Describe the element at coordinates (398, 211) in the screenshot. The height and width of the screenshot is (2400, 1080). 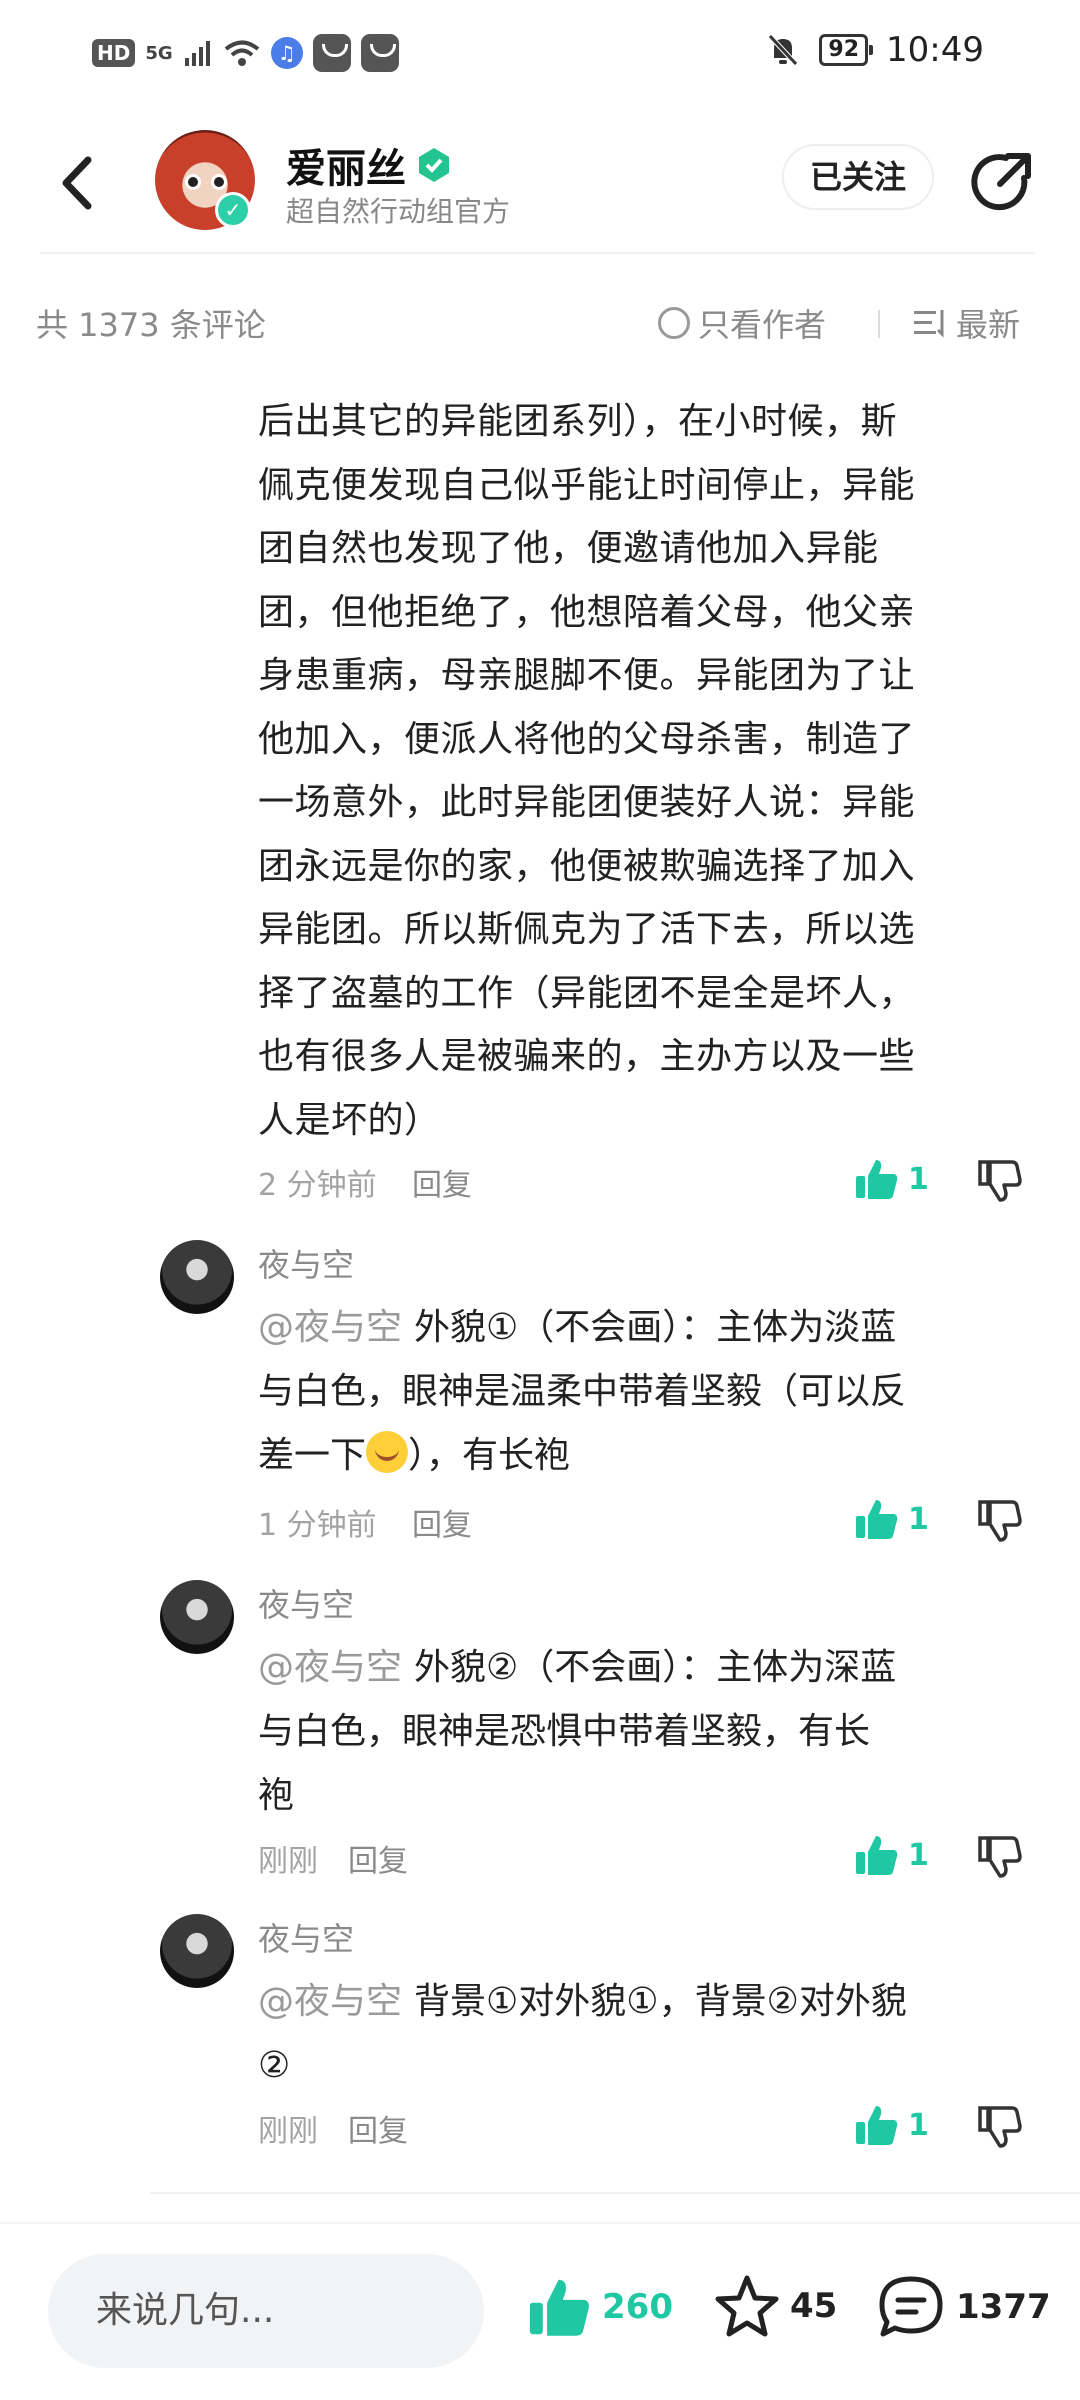
I see `author-subtitle: 超自然行动组官方` at that location.